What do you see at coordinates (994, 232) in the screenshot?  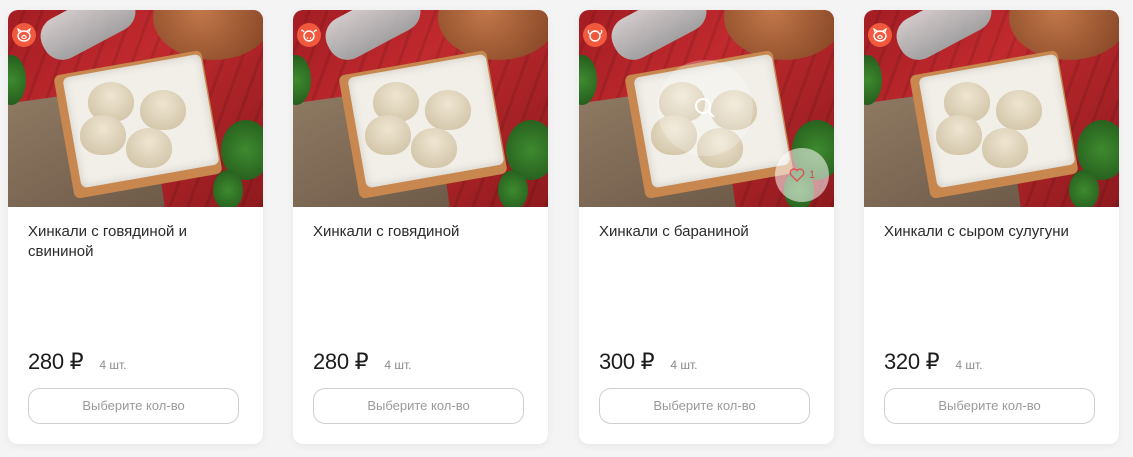 I see `product-title: Хинкали с сыром сулугуни` at bounding box center [994, 232].